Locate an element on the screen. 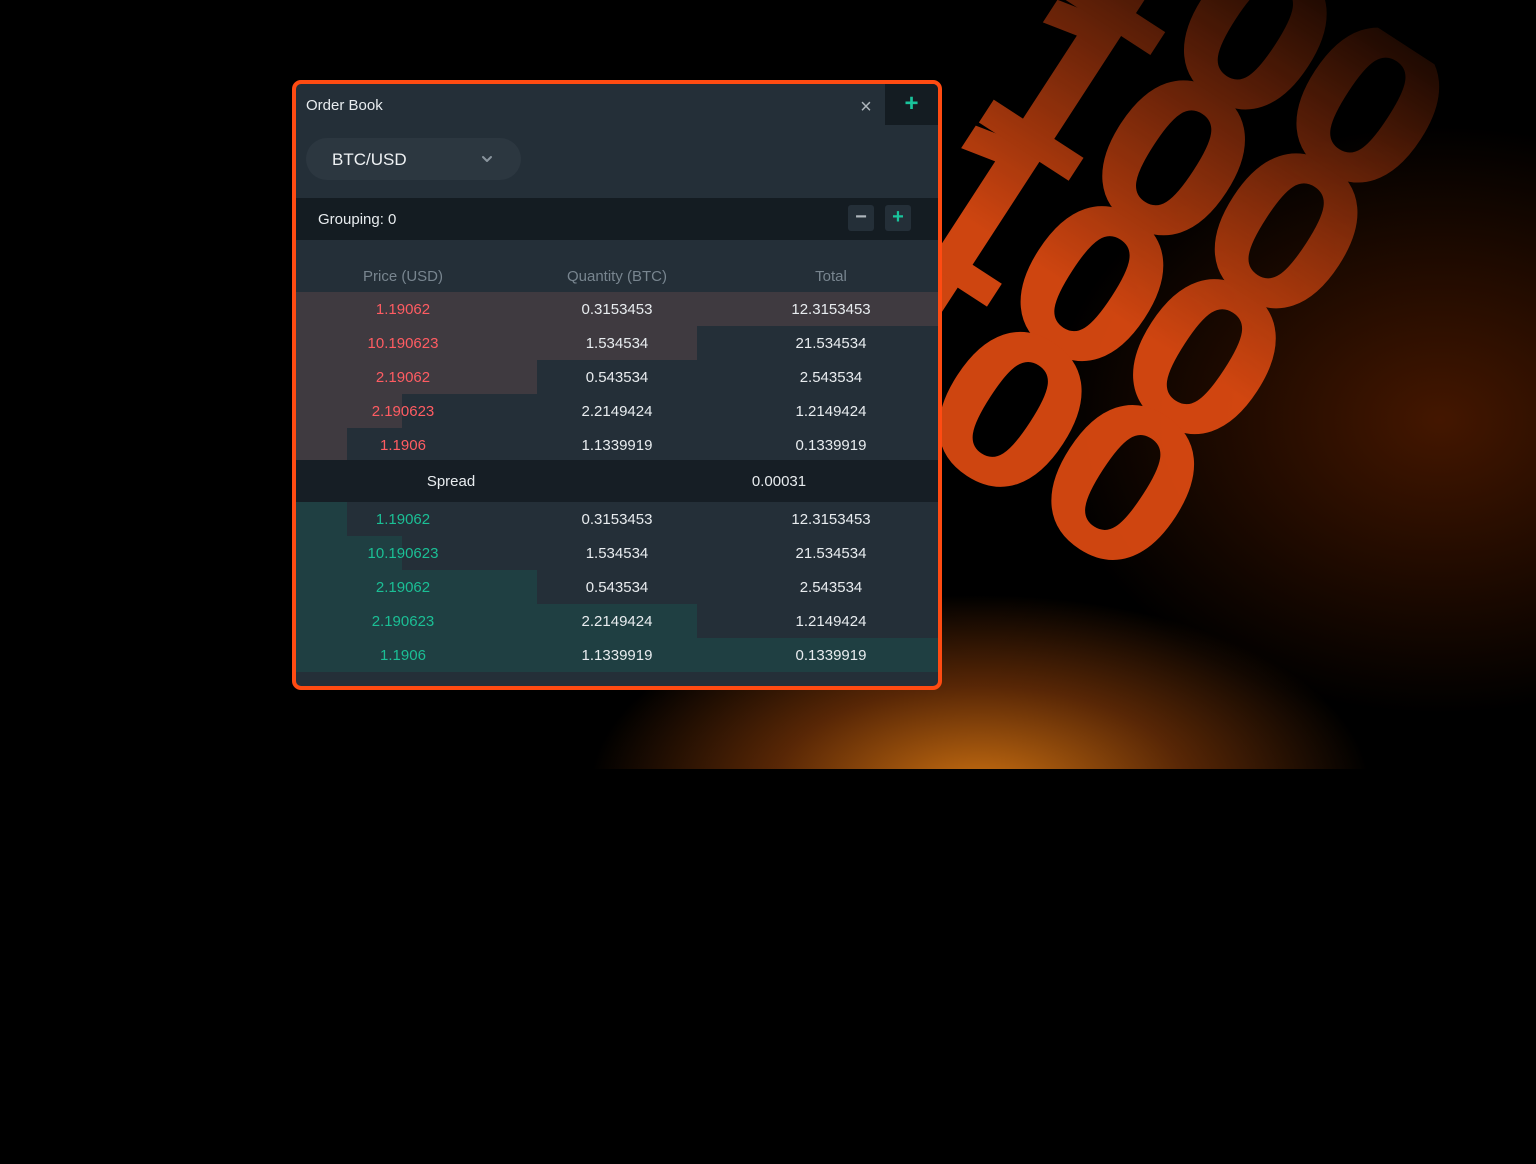 This screenshot has height=1164, width=1536. ask-total: 21.534534 is located at coordinates (831, 343).